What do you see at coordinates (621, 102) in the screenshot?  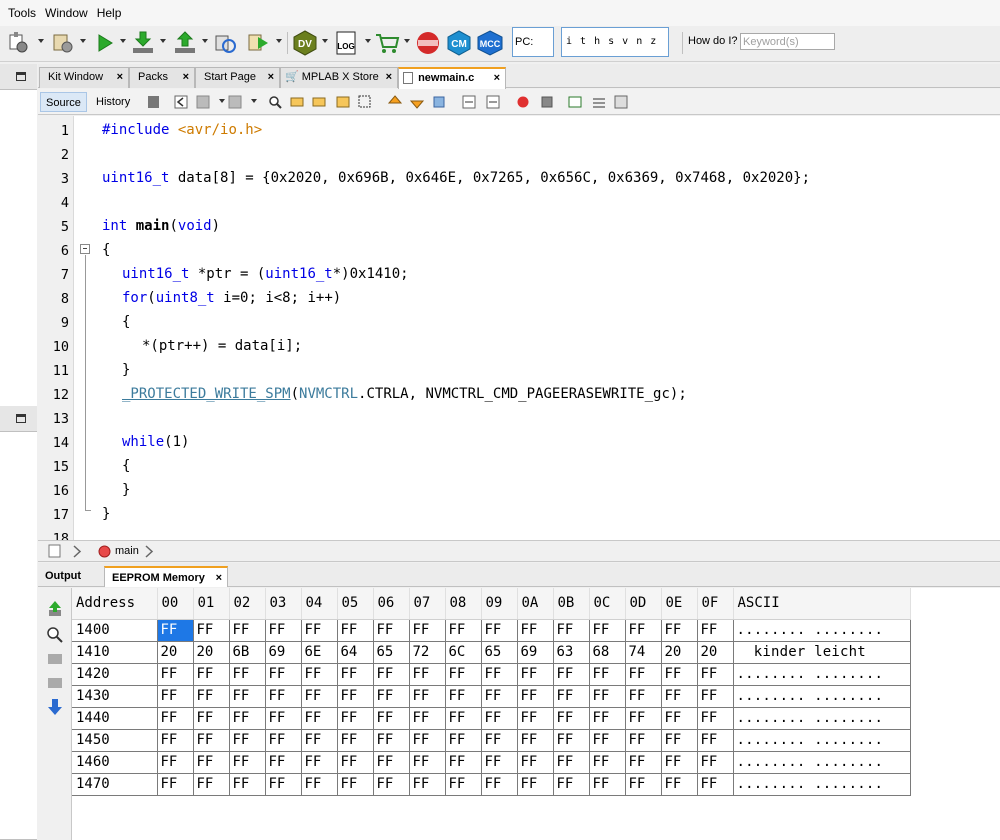 I see `format-icon` at bounding box center [621, 102].